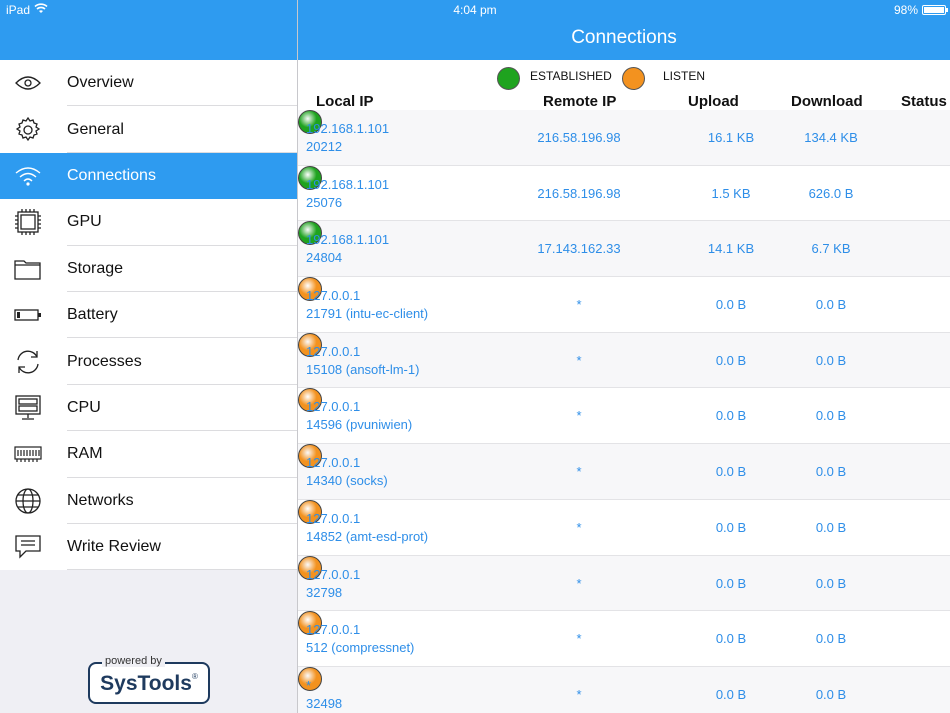 The width and height of the screenshot is (950, 713). Describe the element at coordinates (146, 683) in the screenshot. I see `brand-text: SysTools` at that location.